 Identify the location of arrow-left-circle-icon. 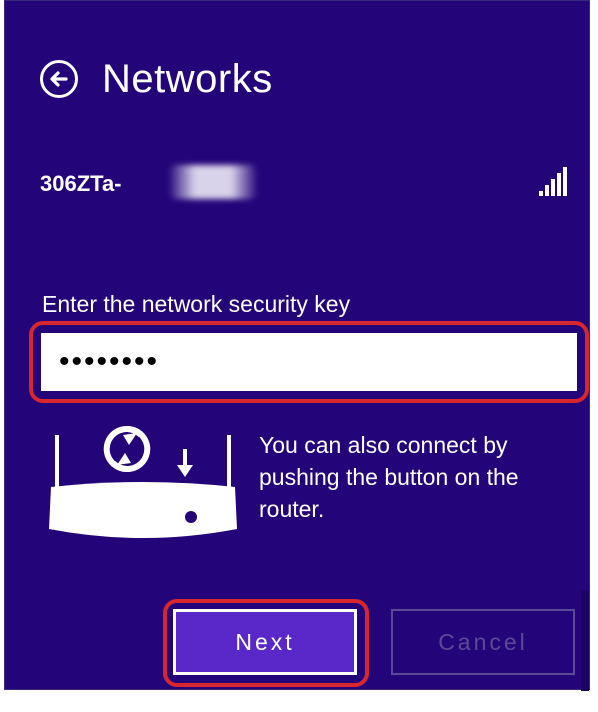
(59, 79).